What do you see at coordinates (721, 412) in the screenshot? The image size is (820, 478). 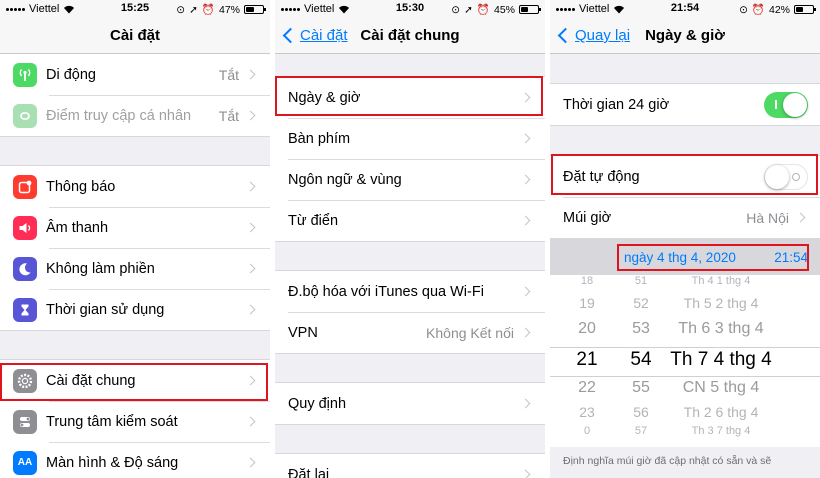 I see `picker-date-cell: Th 2 6 thg 4` at bounding box center [721, 412].